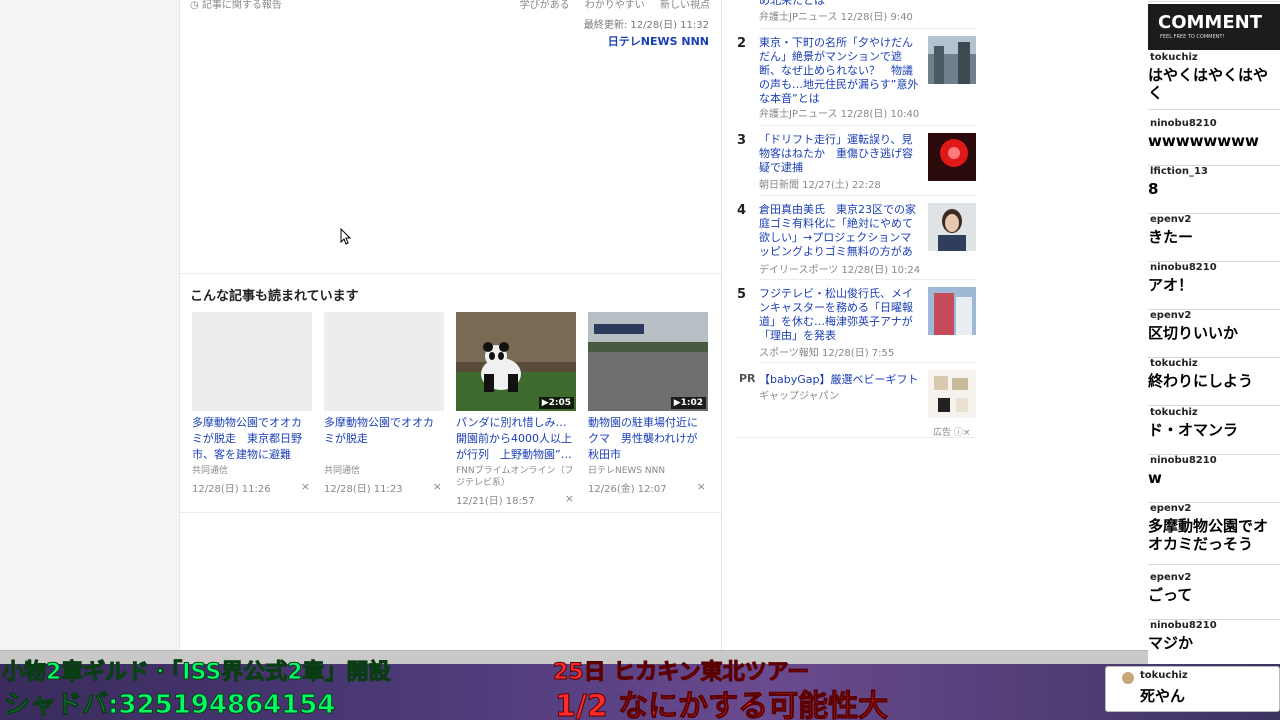 Image resolution: width=1280 pixels, height=720 pixels. What do you see at coordinates (252, 487) in the screenshot?
I see `card-date: 12/28(日) 11:26 ×` at bounding box center [252, 487].